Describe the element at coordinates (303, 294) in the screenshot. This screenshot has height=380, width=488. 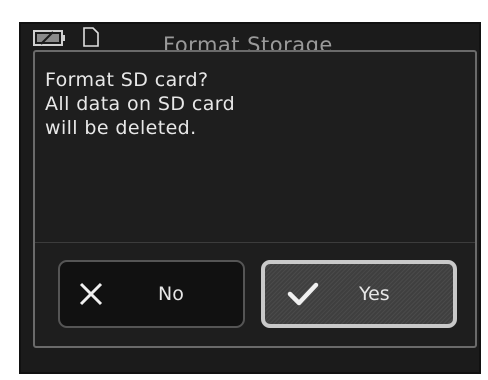
I see `checkmark-icon` at that location.